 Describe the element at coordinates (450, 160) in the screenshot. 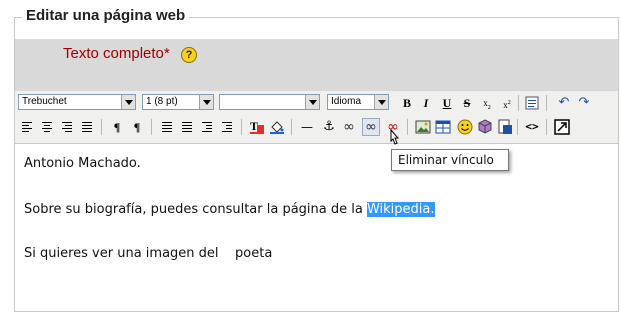

I see `unlink-tooltip: Eliminar vínculo` at that location.